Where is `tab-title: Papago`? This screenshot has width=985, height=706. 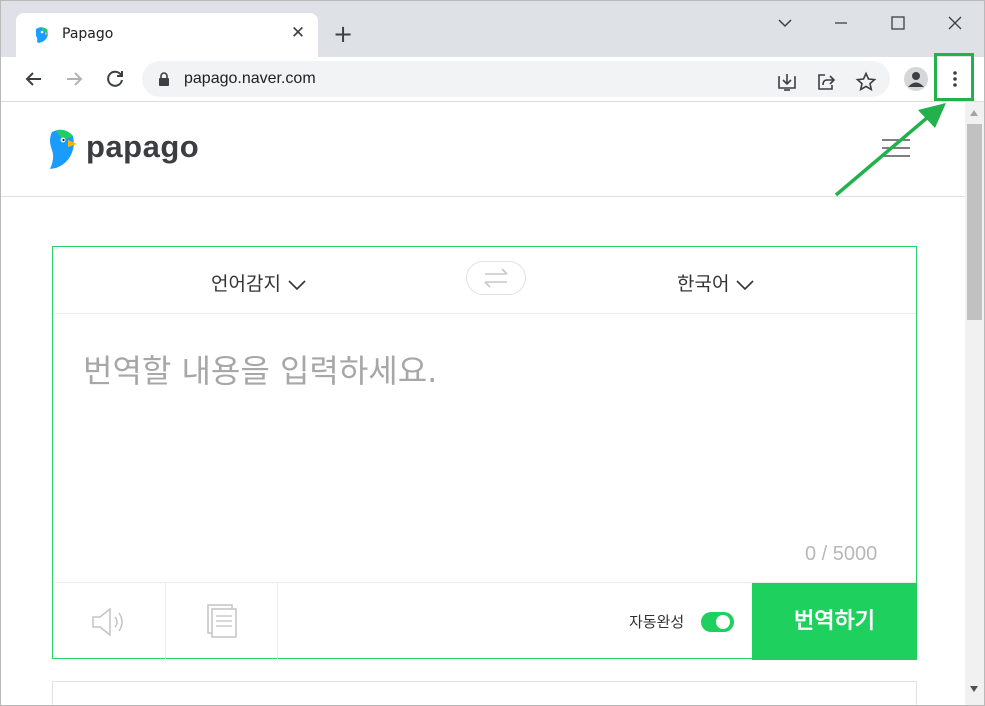 tab-title: Papago is located at coordinates (88, 34).